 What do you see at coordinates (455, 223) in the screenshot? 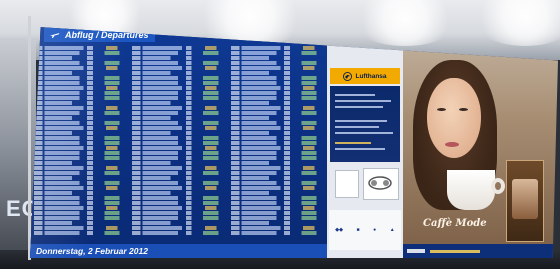
I see `brand-logo: Caffè Mode` at bounding box center [455, 223].